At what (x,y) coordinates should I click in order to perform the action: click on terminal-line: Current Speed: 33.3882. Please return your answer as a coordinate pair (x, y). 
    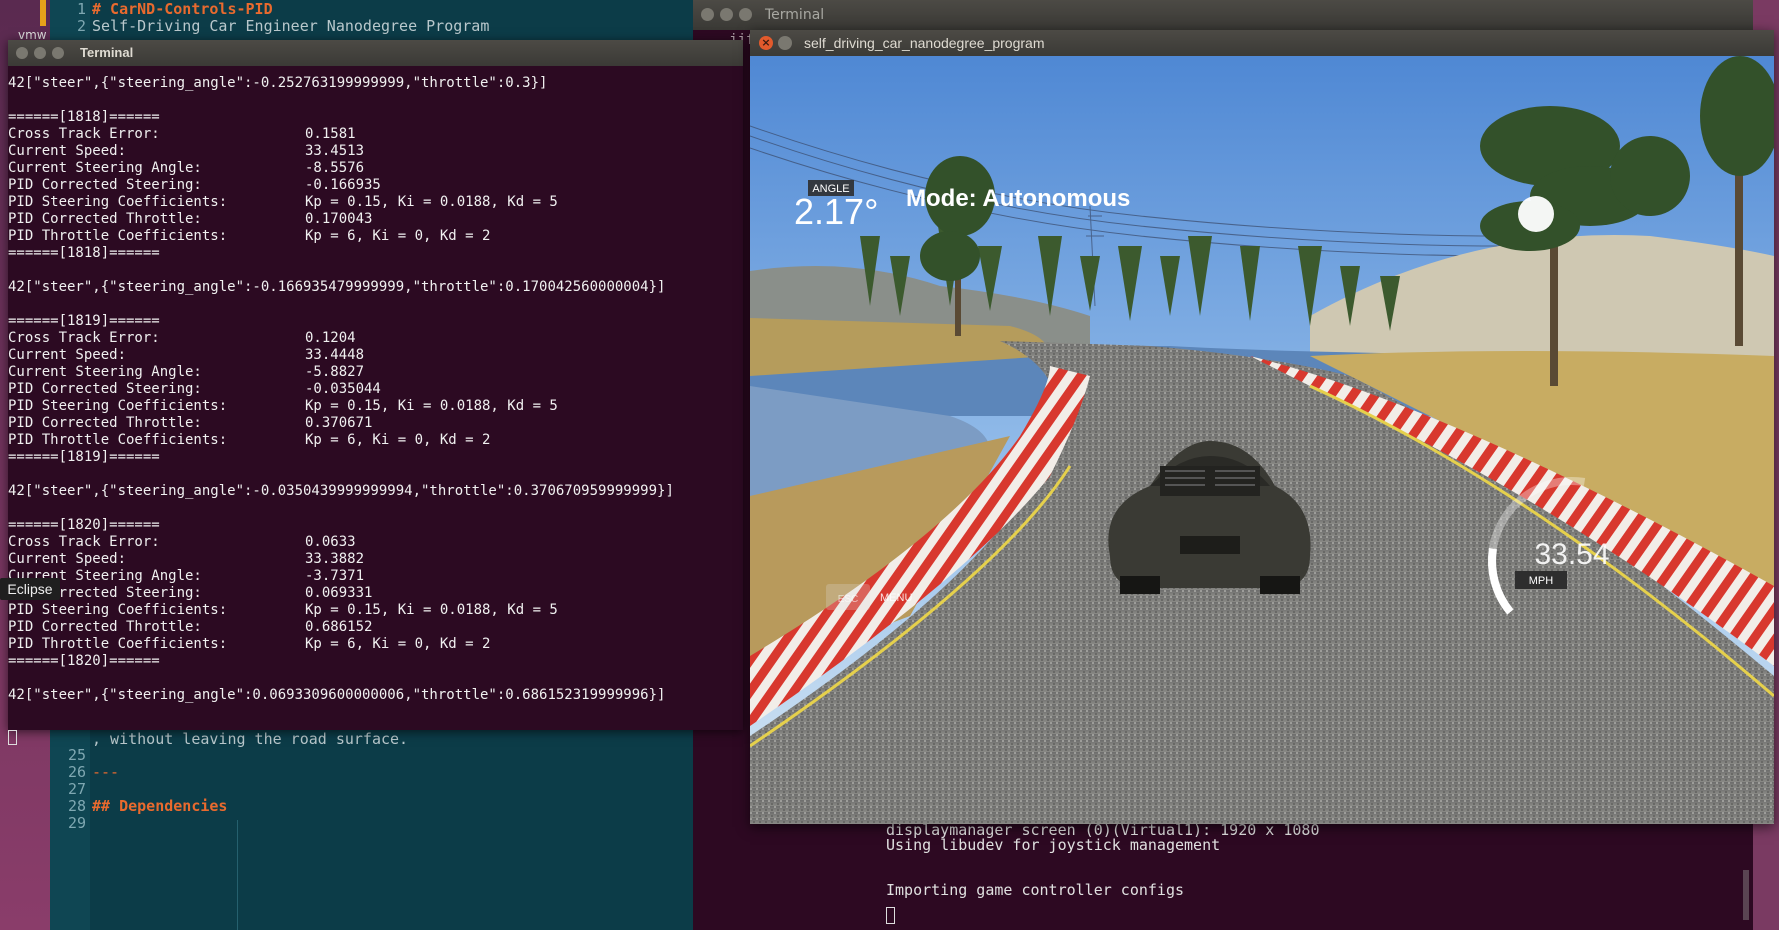
    Looking at the image, I should click on (186, 559).